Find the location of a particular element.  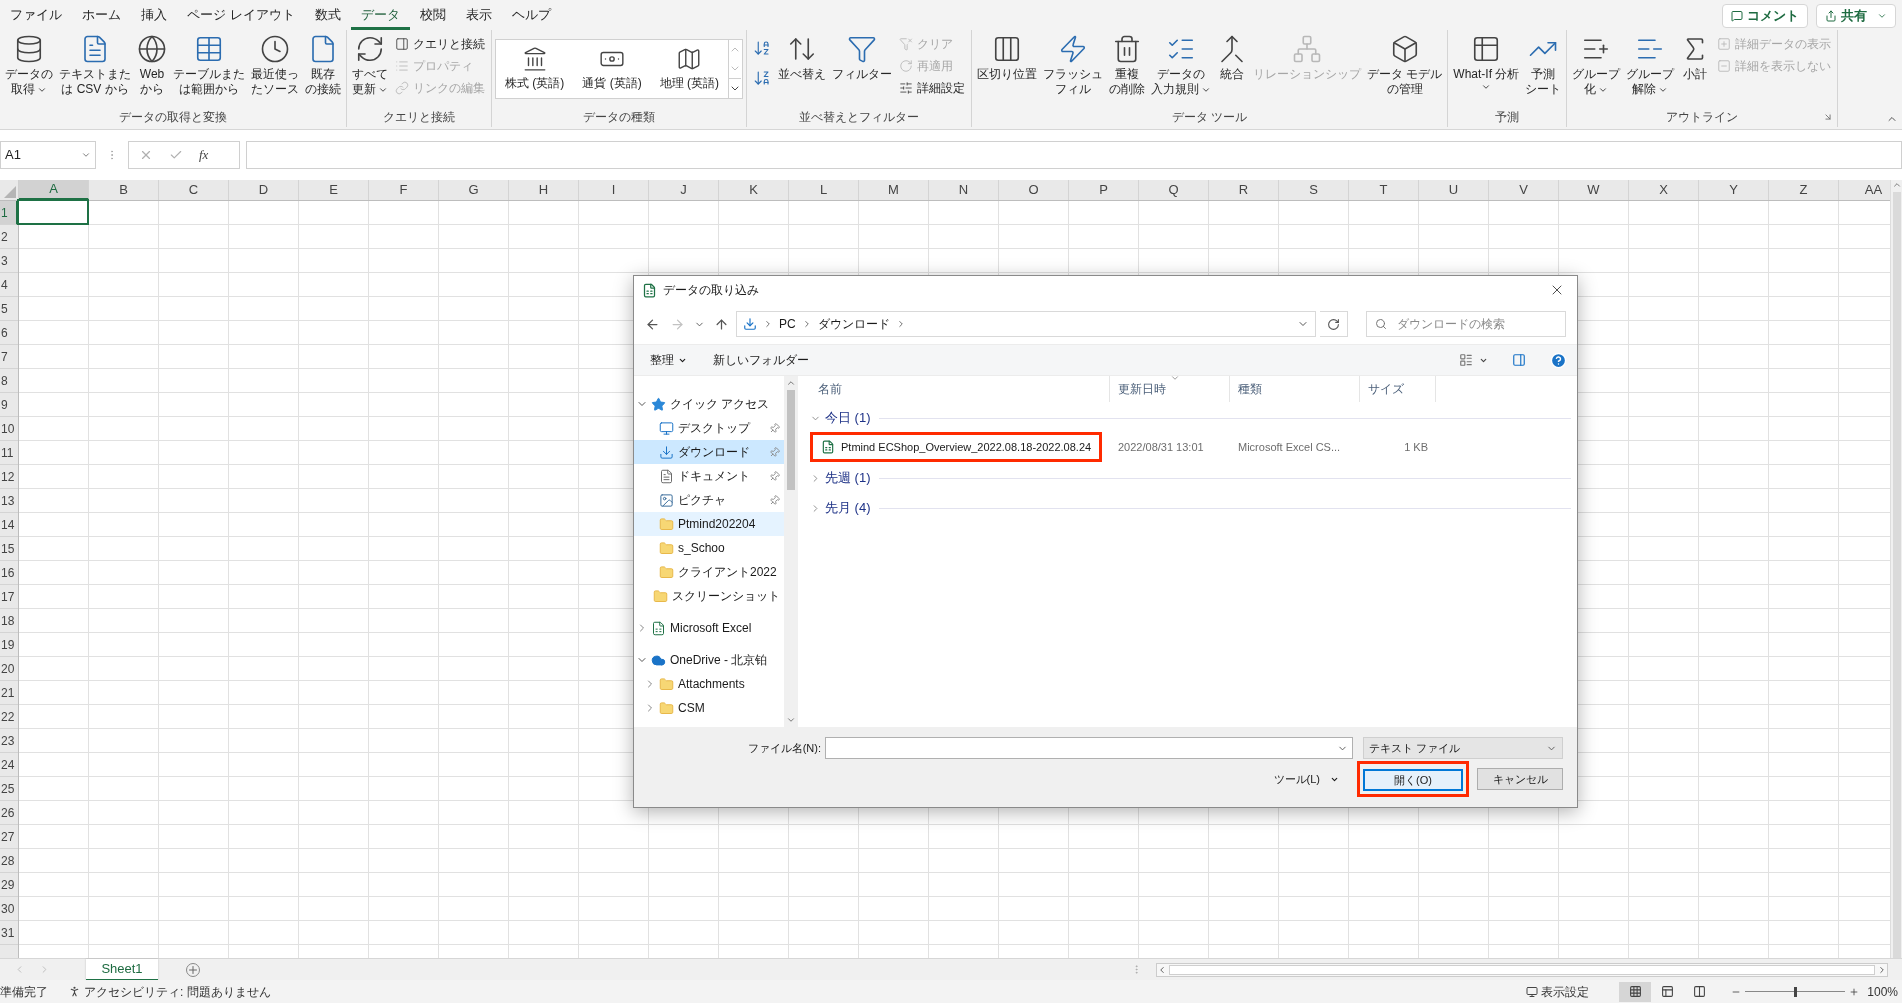

insert-function-button: fx is located at coordinates (204, 155).